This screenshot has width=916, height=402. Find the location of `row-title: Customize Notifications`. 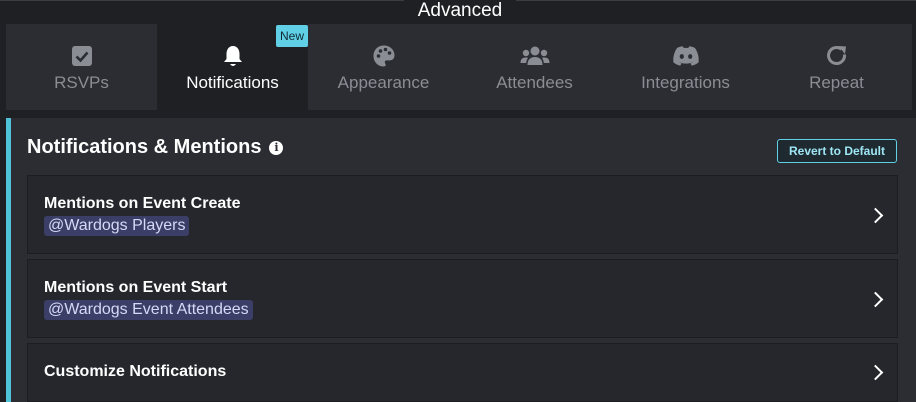

row-title: Customize Notifications is located at coordinates (135, 371).